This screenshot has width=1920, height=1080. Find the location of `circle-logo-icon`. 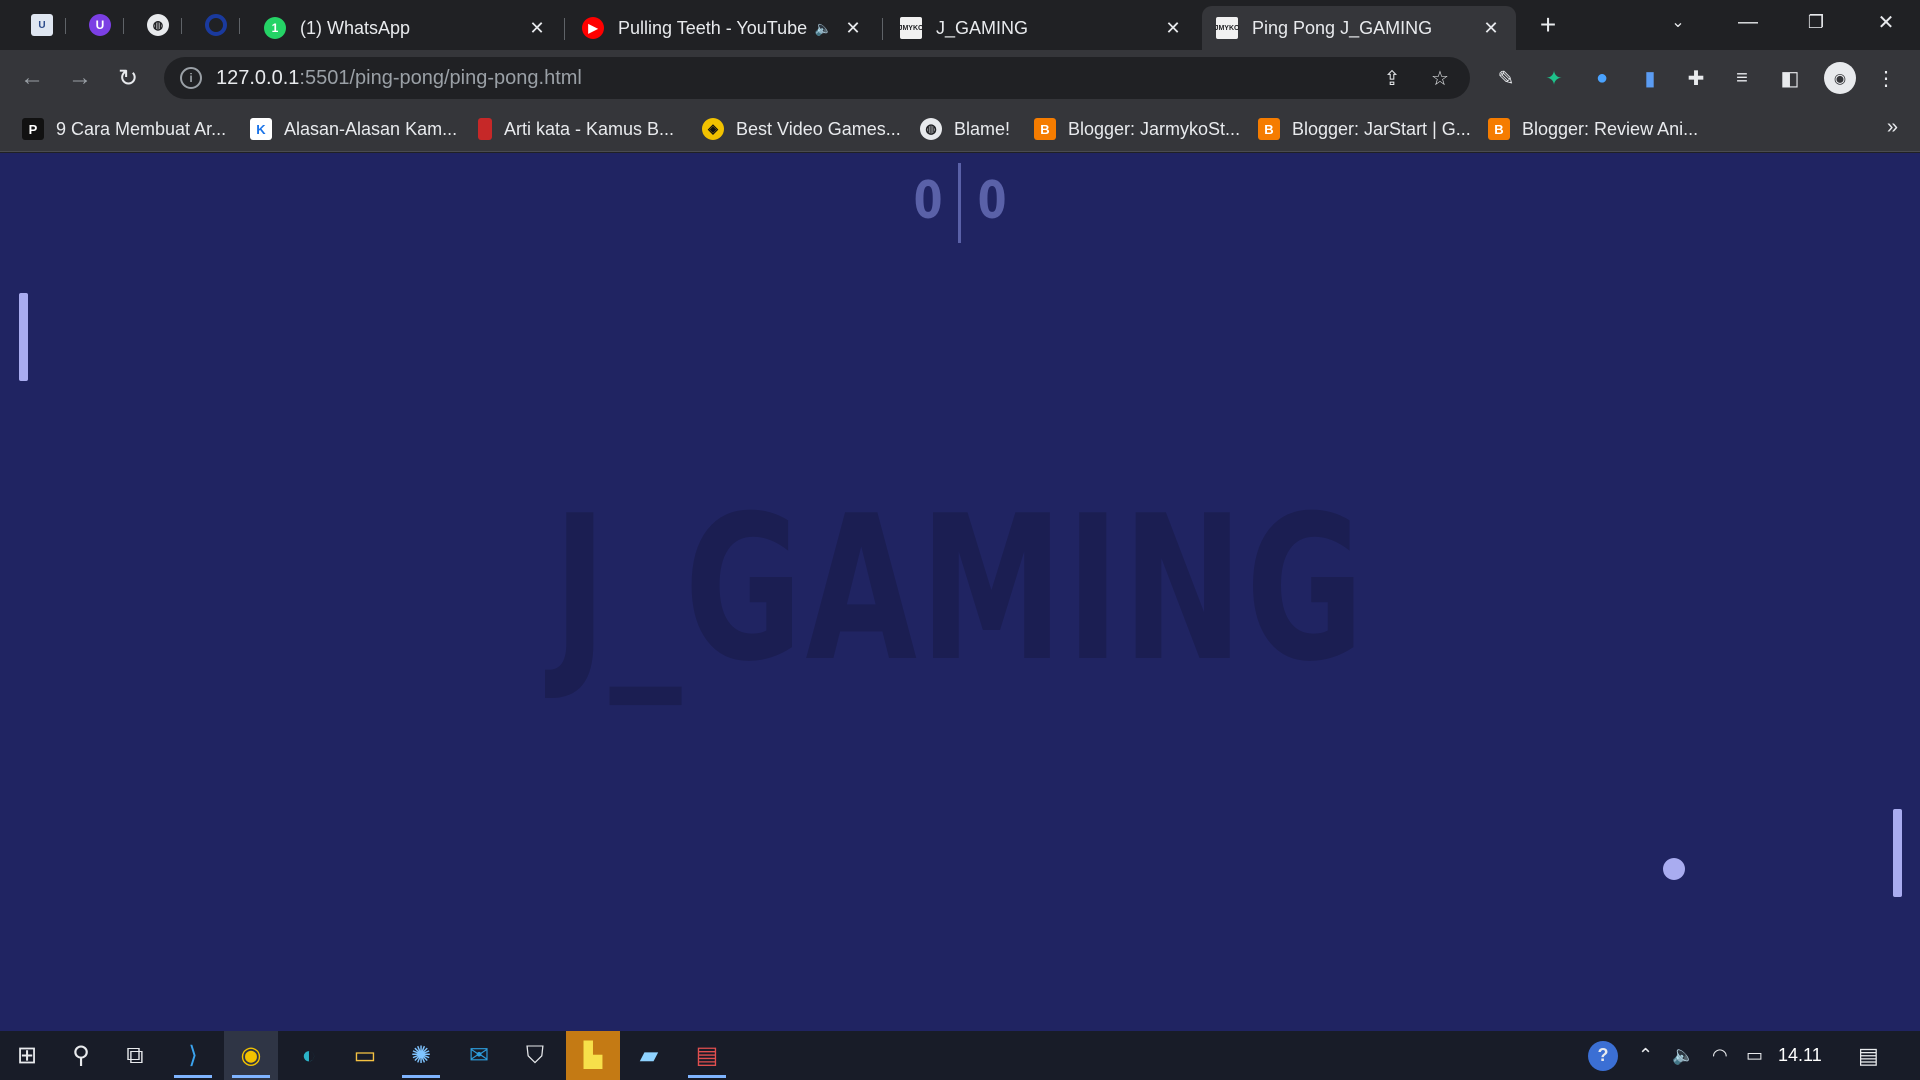

circle-logo-icon is located at coordinates (216, 25).